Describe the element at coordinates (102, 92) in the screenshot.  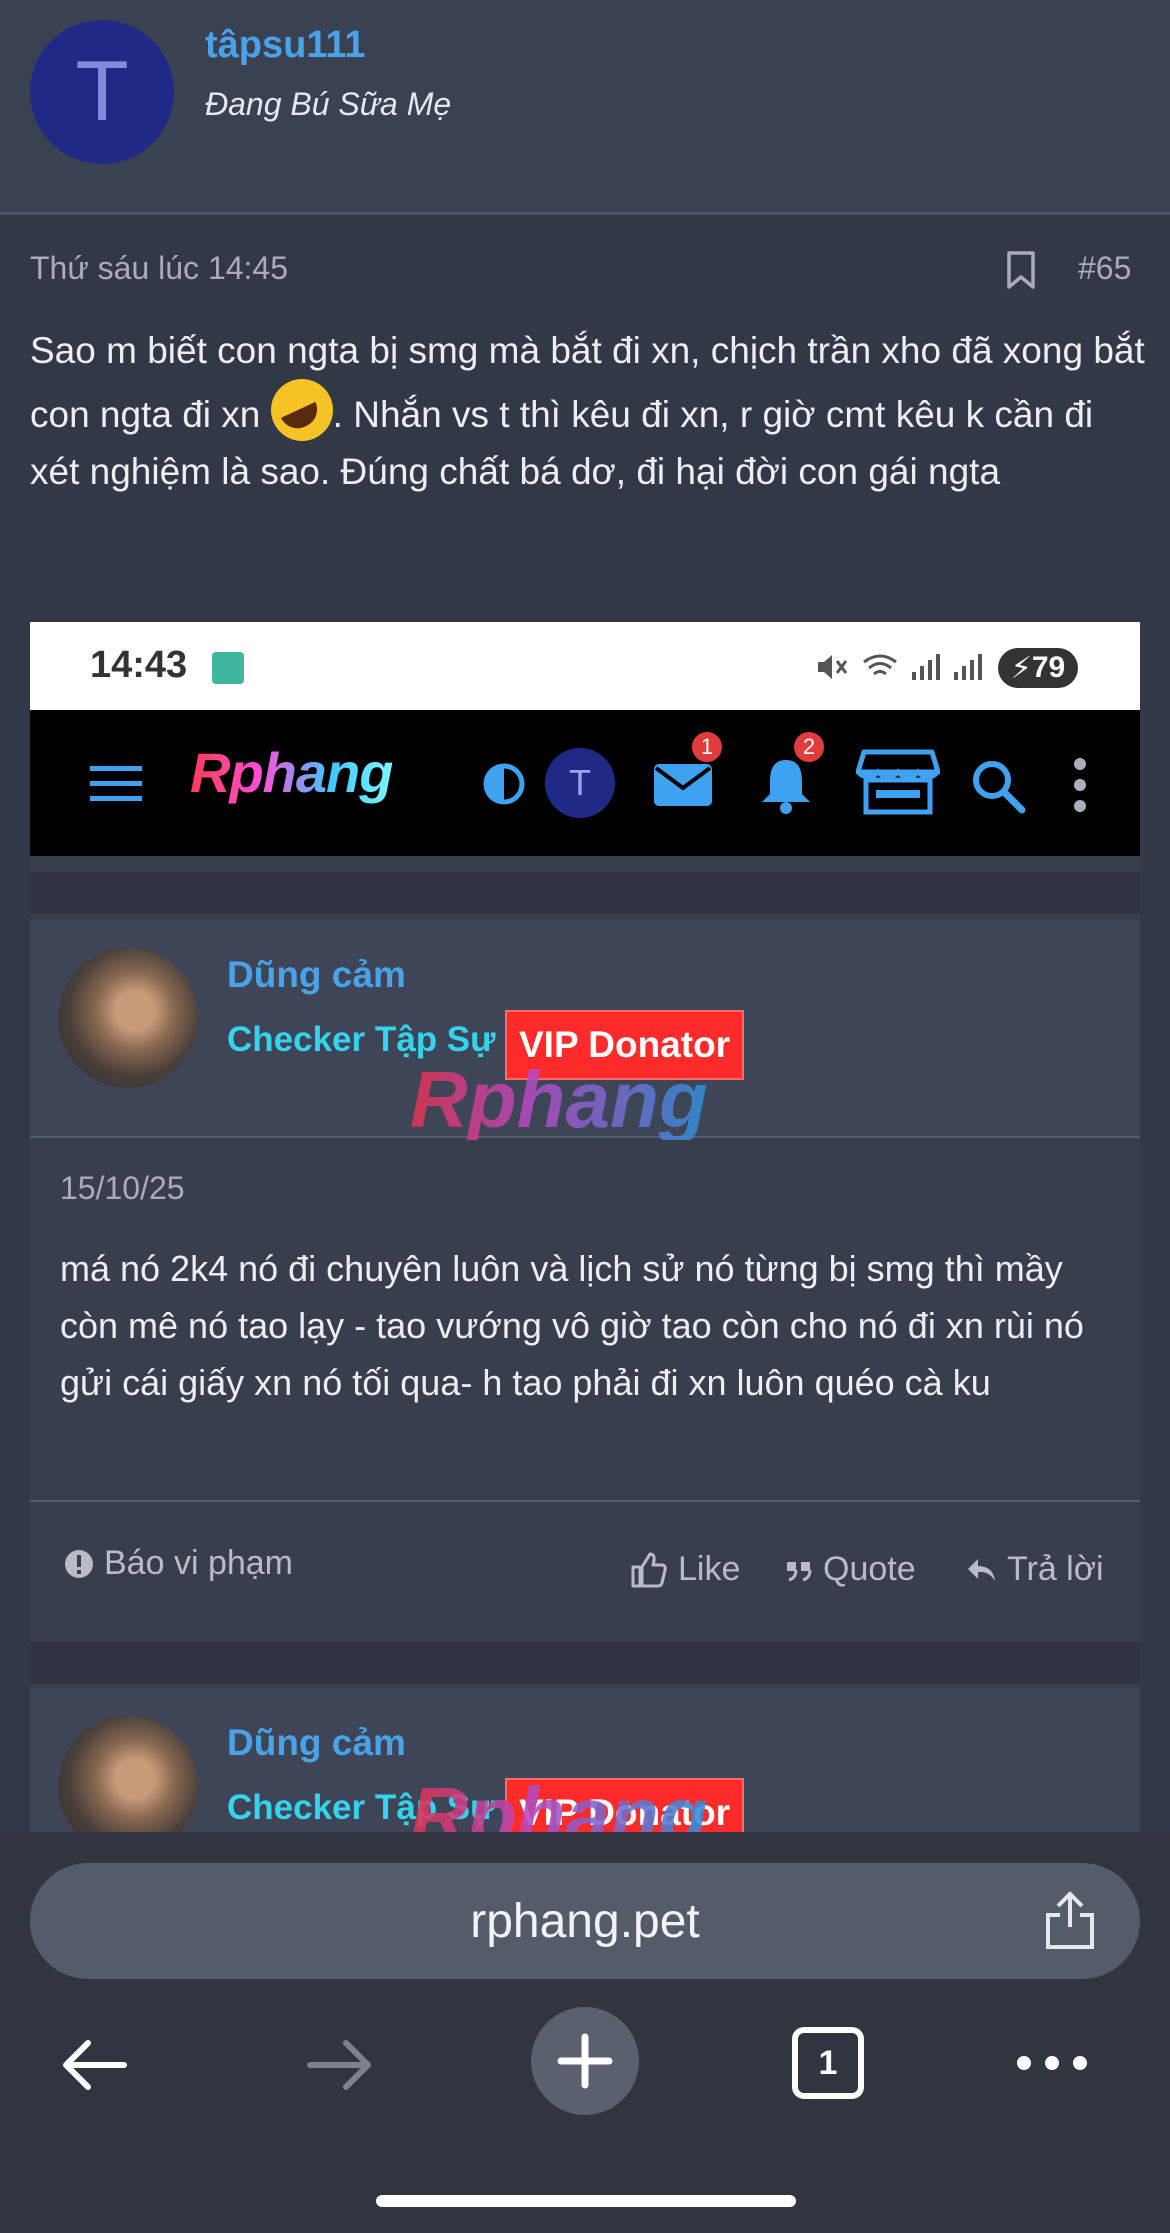
I see `user-avatar: T` at that location.